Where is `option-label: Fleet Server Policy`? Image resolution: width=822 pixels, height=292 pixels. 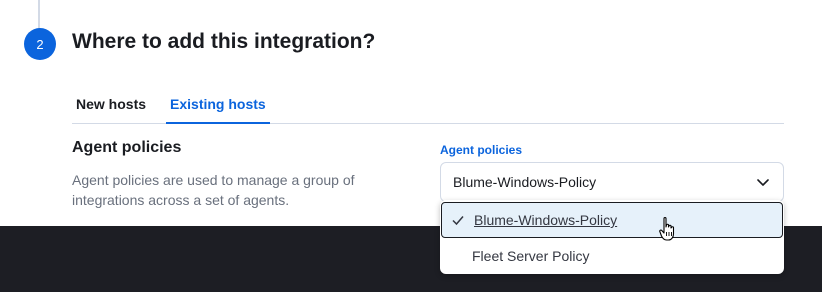
option-label: Fleet Server Policy is located at coordinates (531, 256).